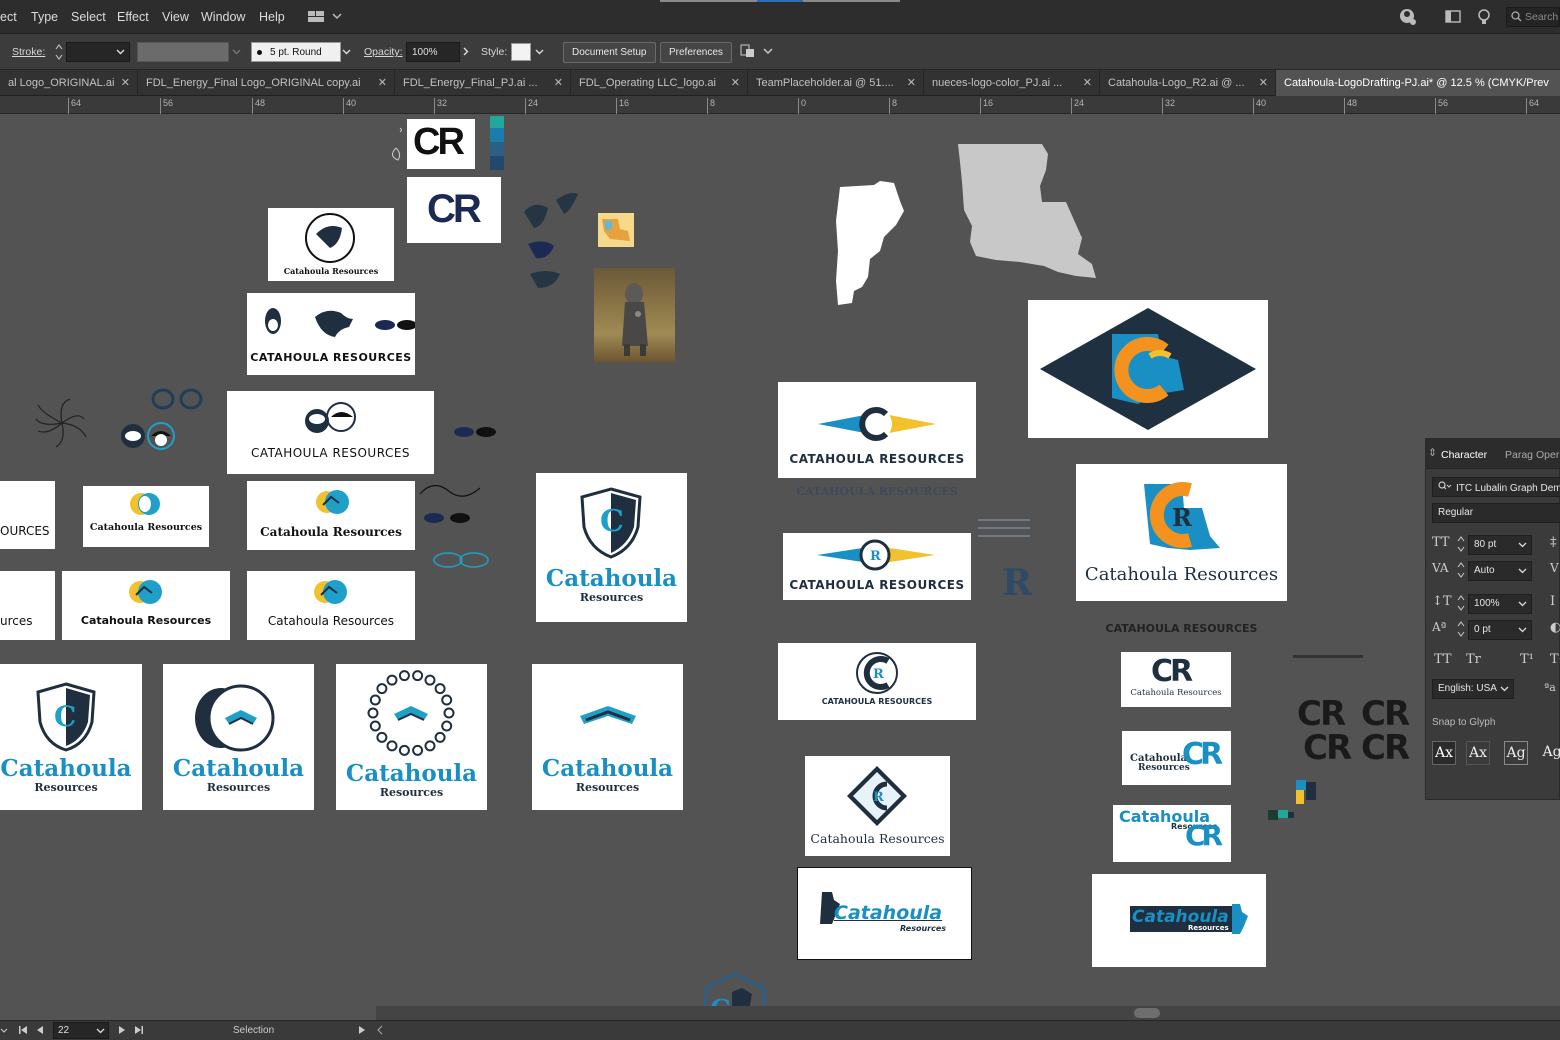 This screenshot has height=1040, width=1560. I want to click on arrange-documents-icon, so click(1453, 17).